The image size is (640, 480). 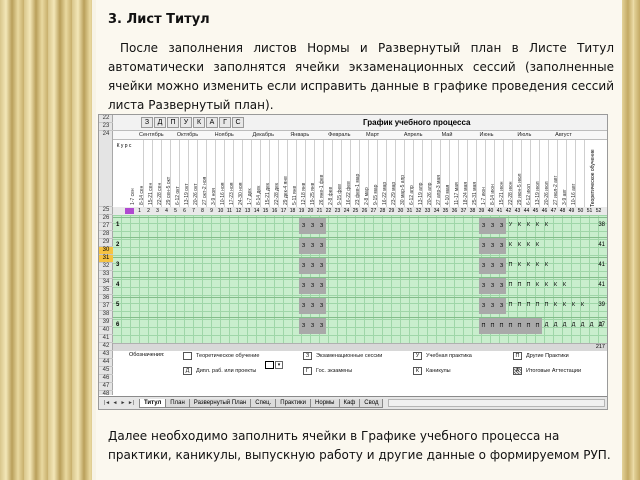 I want to click on vacation-cell: У, so click(x=510, y=225).